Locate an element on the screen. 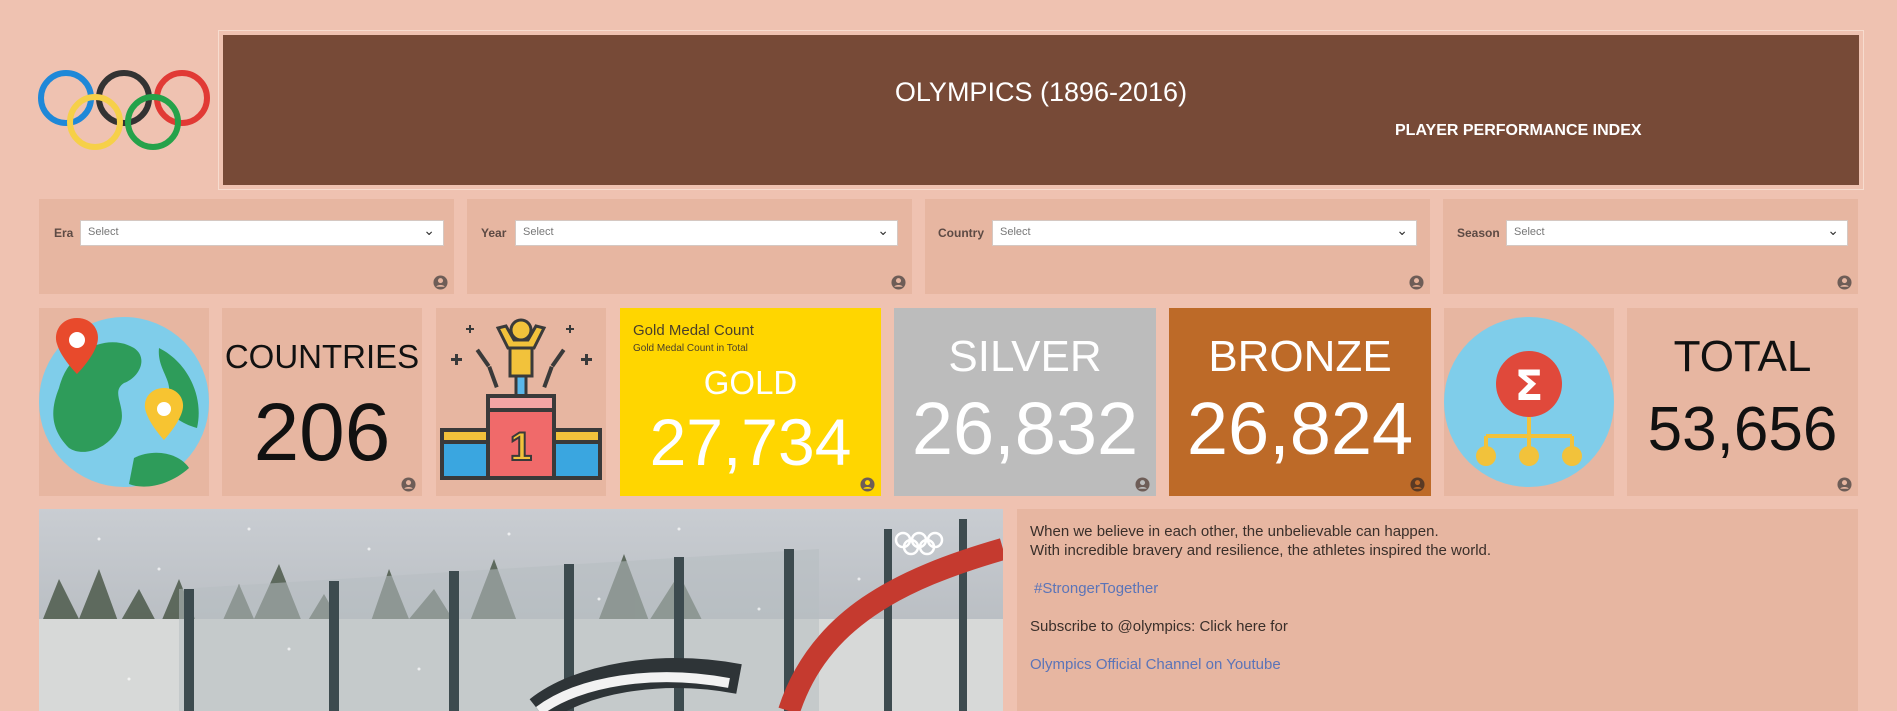 The width and height of the screenshot is (1897, 711). filter-year: Year Select ⌄ is located at coordinates (689, 246).